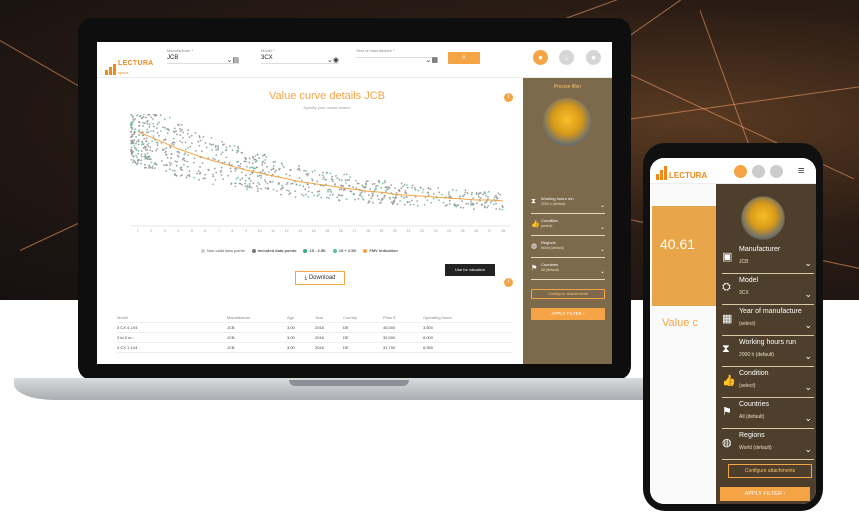 Image resolution: width=859 pixels, height=515 pixels. Describe the element at coordinates (768, 290) in the screenshot. I see `filter-model: ⛭ Model 3CX ⌄` at that location.